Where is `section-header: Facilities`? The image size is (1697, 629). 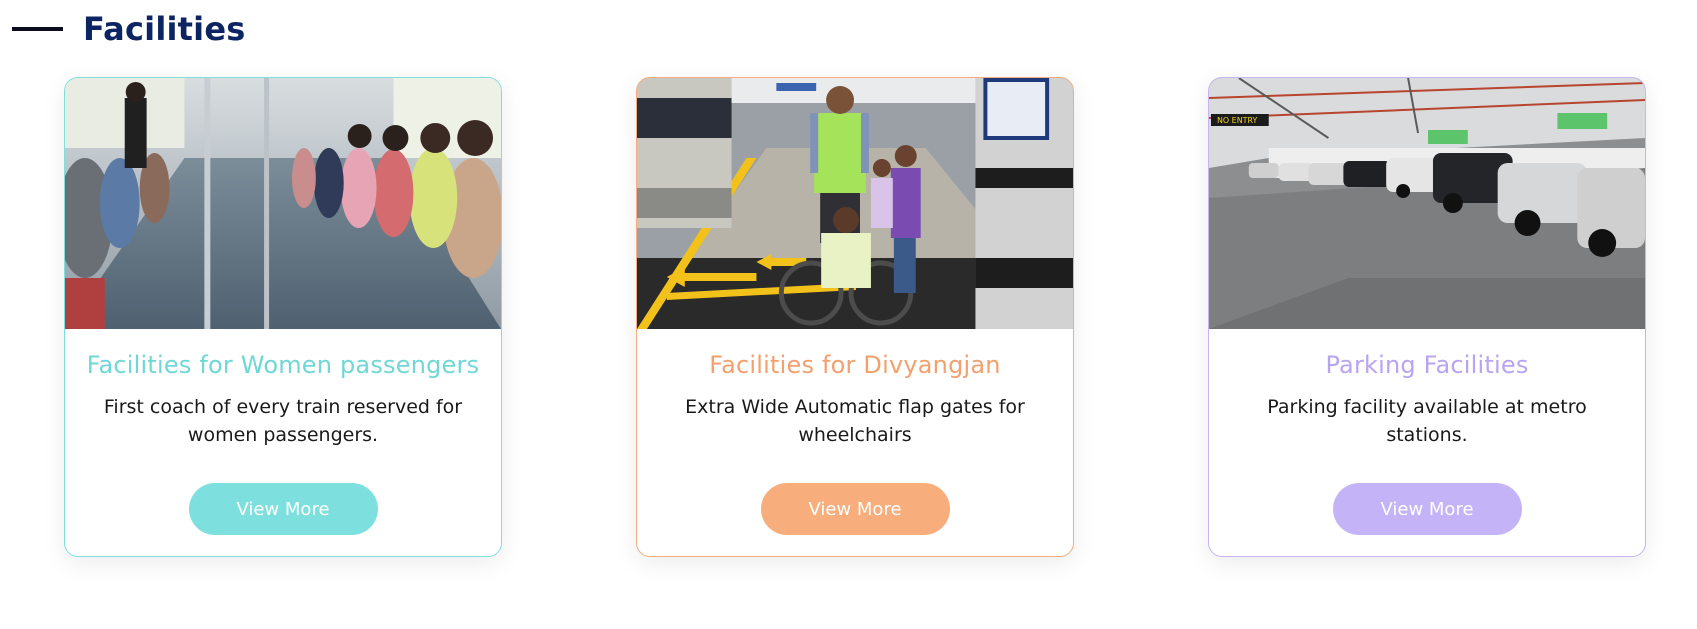
section-header: Facilities is located at coordinates (128, 29).